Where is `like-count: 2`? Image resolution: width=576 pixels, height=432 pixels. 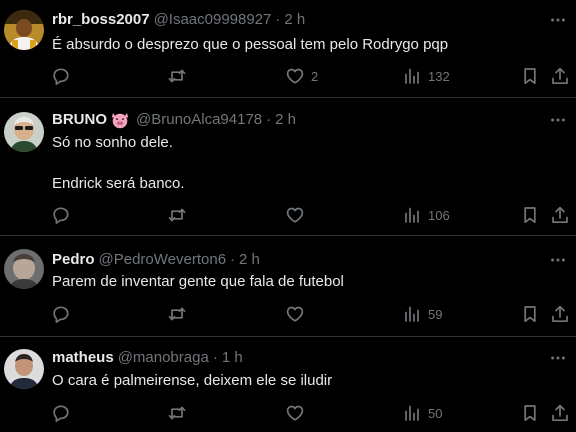
like-count: 2 is located at coordinates (315, 76).